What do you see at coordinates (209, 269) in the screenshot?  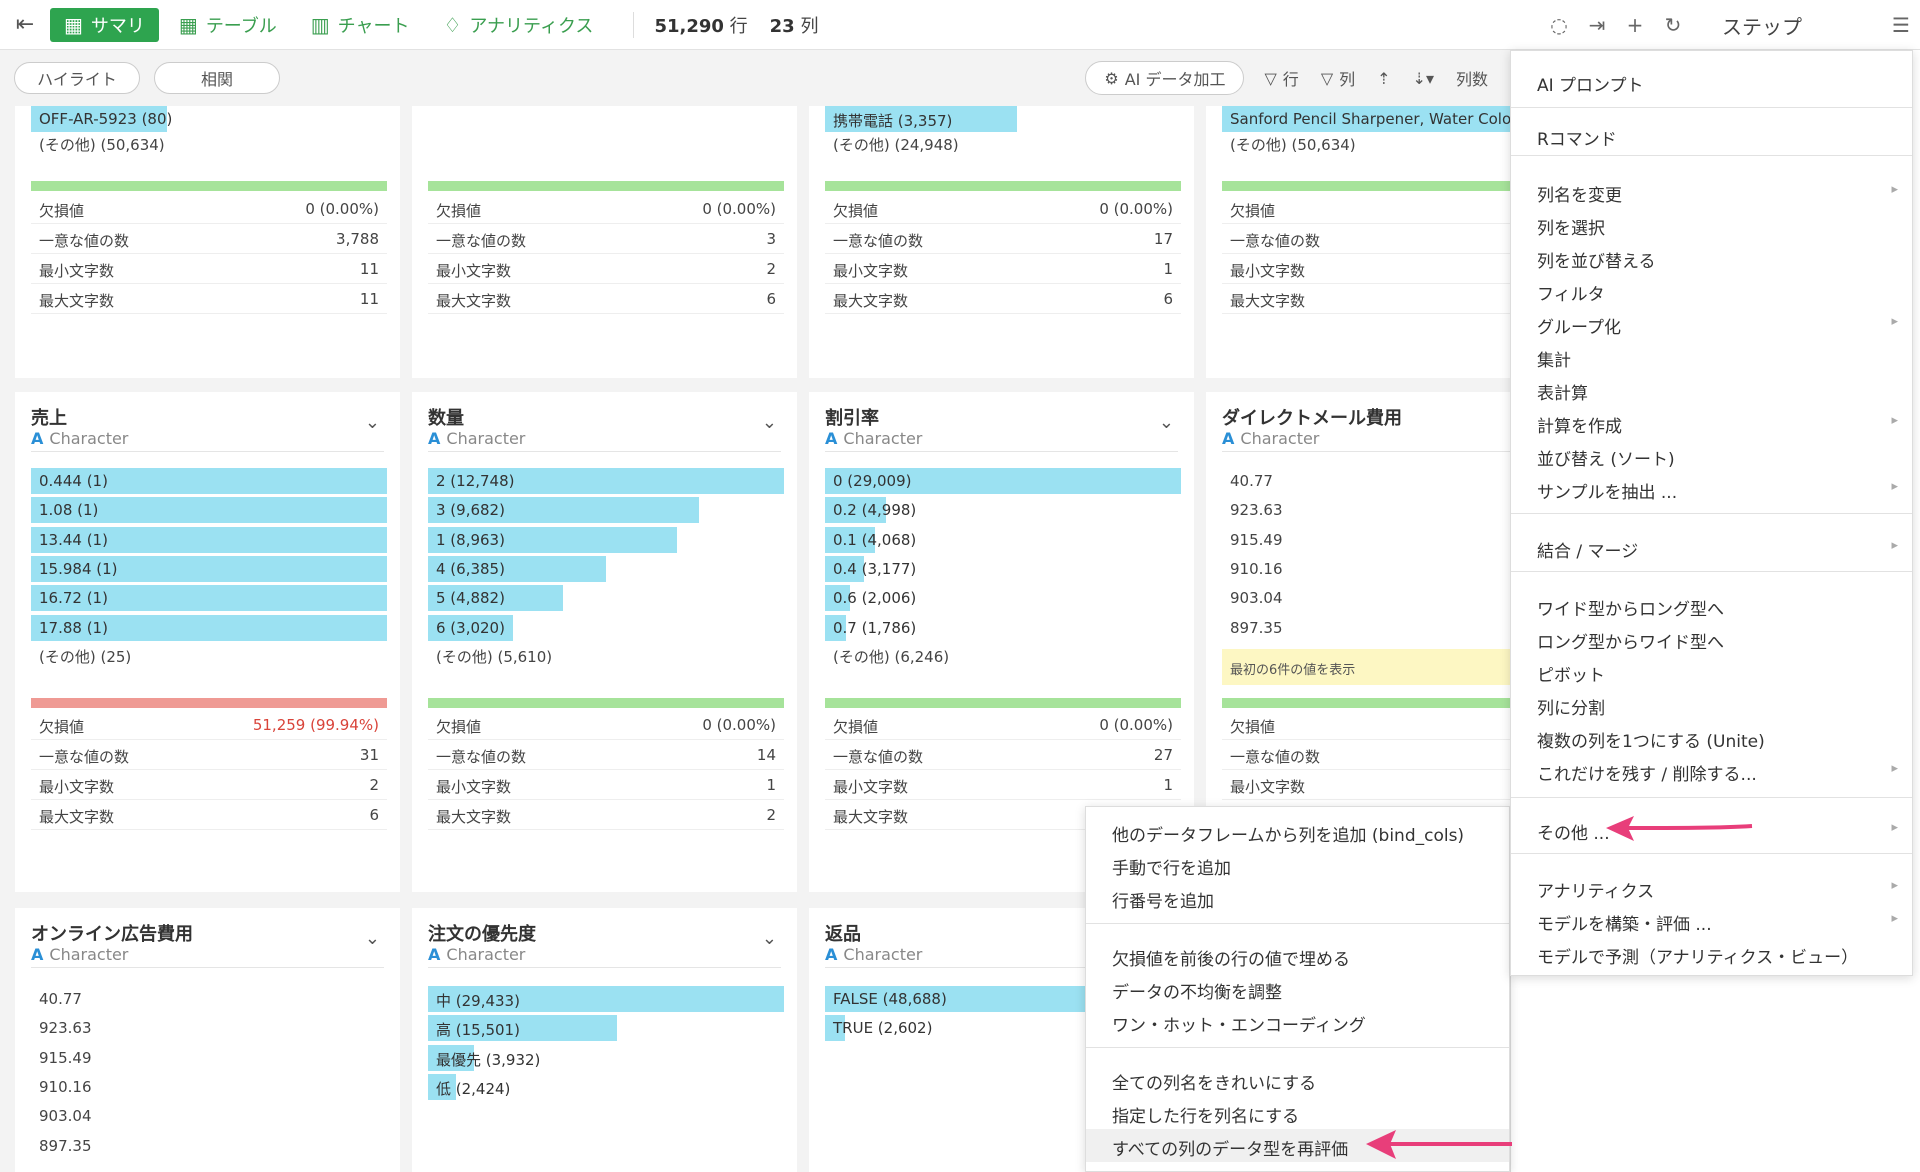 I see `stat-row: 最小文字数 11` at bounding box center [209, 269].